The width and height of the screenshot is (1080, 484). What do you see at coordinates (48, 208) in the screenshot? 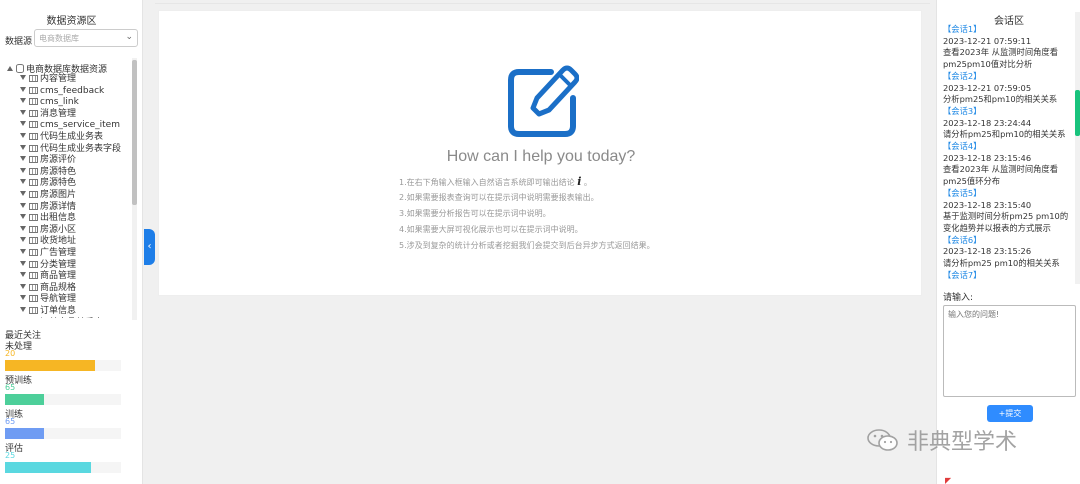
I see `tree-item: 房源详情` at bounding box center [48, 208].